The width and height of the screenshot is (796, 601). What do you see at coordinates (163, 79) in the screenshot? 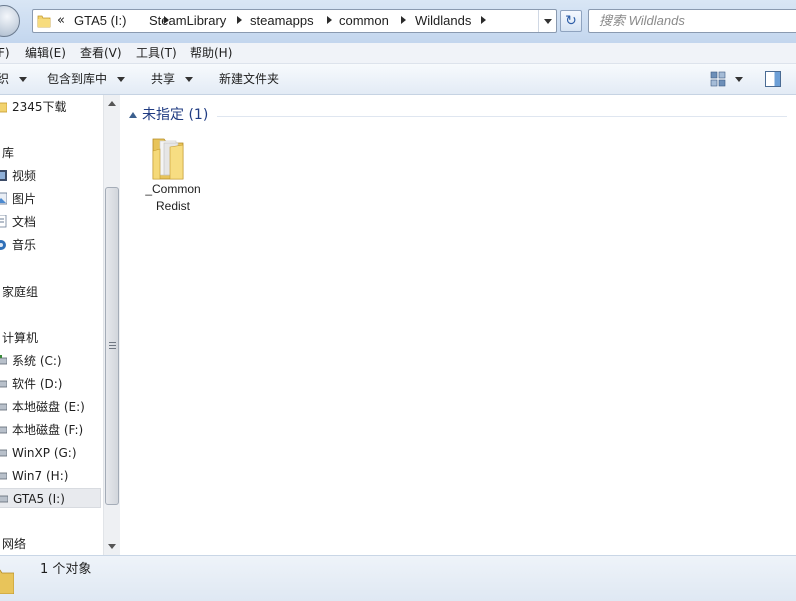
I see `share-label: 共享` at bounding box center [163, 79].